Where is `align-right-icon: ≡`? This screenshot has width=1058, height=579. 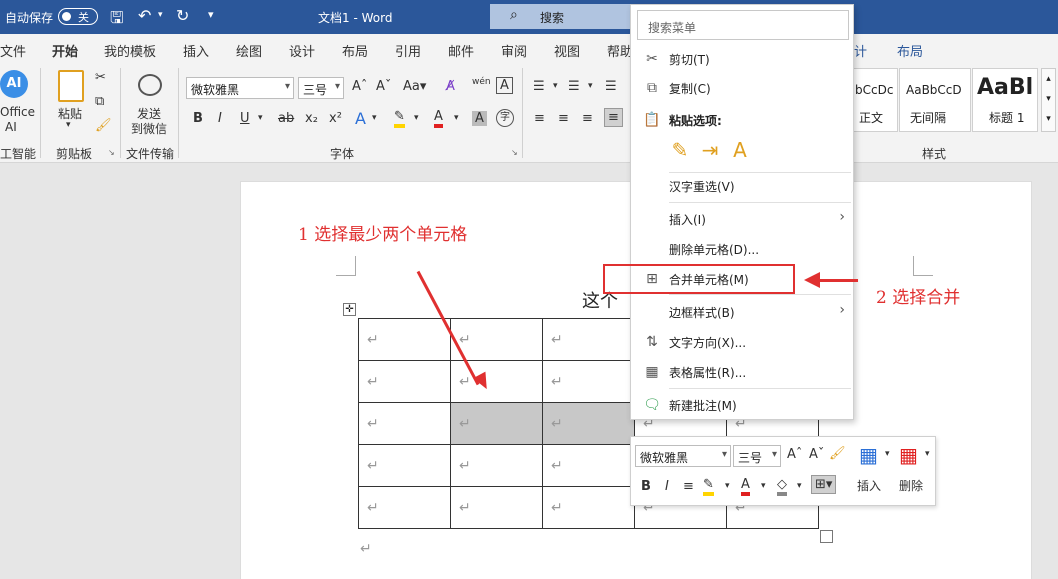 align-right-icon: ≡ is located at coordinates (587, 118).